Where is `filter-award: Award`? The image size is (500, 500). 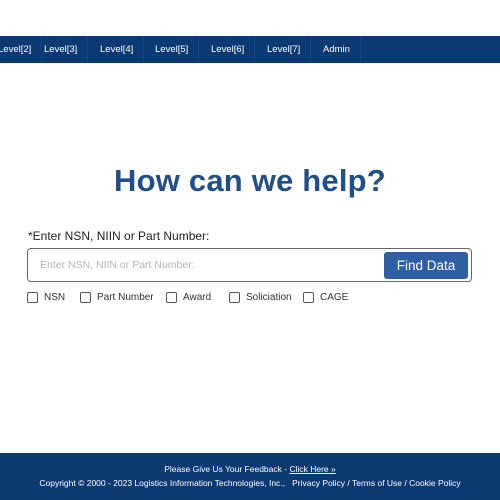
filter-award: Award is located at coordinates (188, 297).